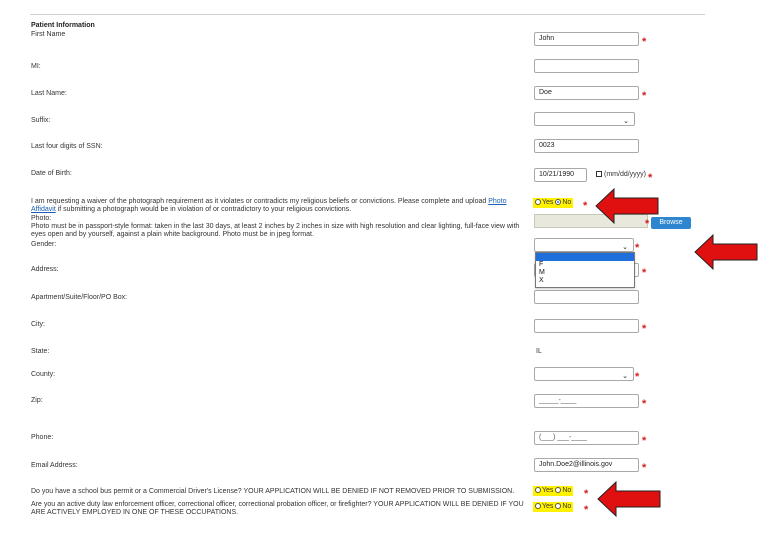  Describe the element at coordinates (558, 490) in the screenshot. I see `bus-permit-no-radio` at that location.